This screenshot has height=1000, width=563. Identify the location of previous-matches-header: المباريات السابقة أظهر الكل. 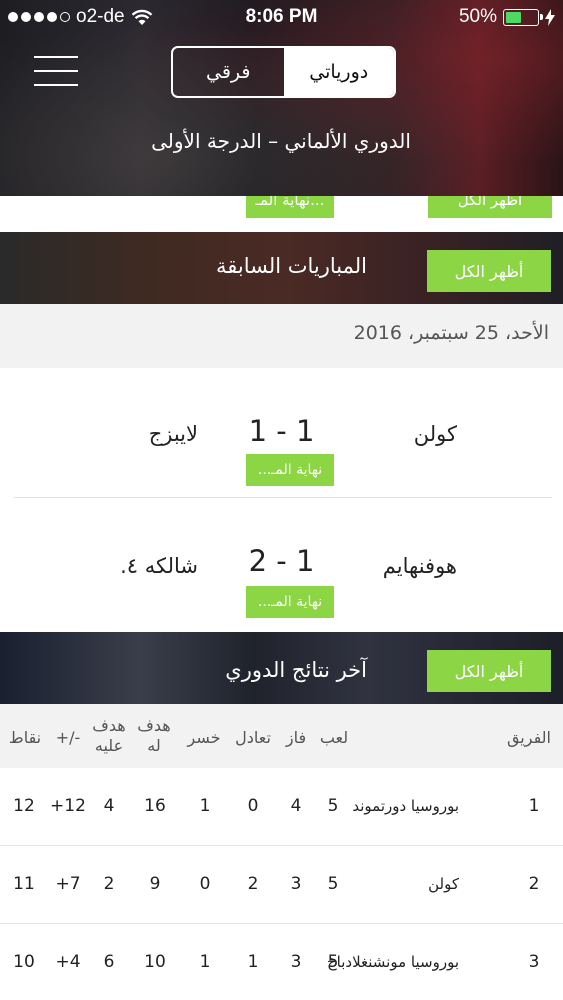
(281, 268).